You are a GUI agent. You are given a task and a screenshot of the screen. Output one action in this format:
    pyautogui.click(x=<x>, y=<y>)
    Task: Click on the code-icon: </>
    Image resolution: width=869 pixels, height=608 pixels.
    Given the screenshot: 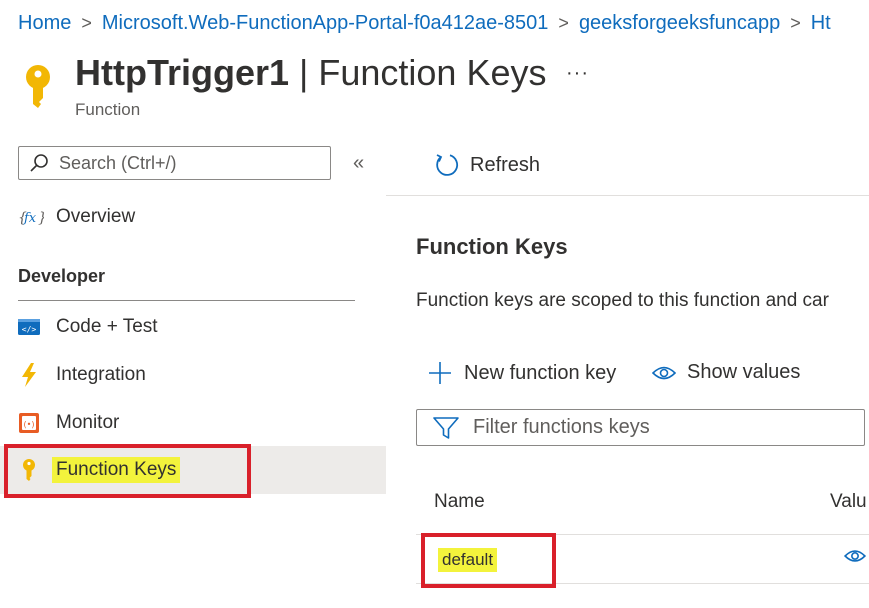 What is the action you would take?
    pyautogui.click(x=29, y=327)
    